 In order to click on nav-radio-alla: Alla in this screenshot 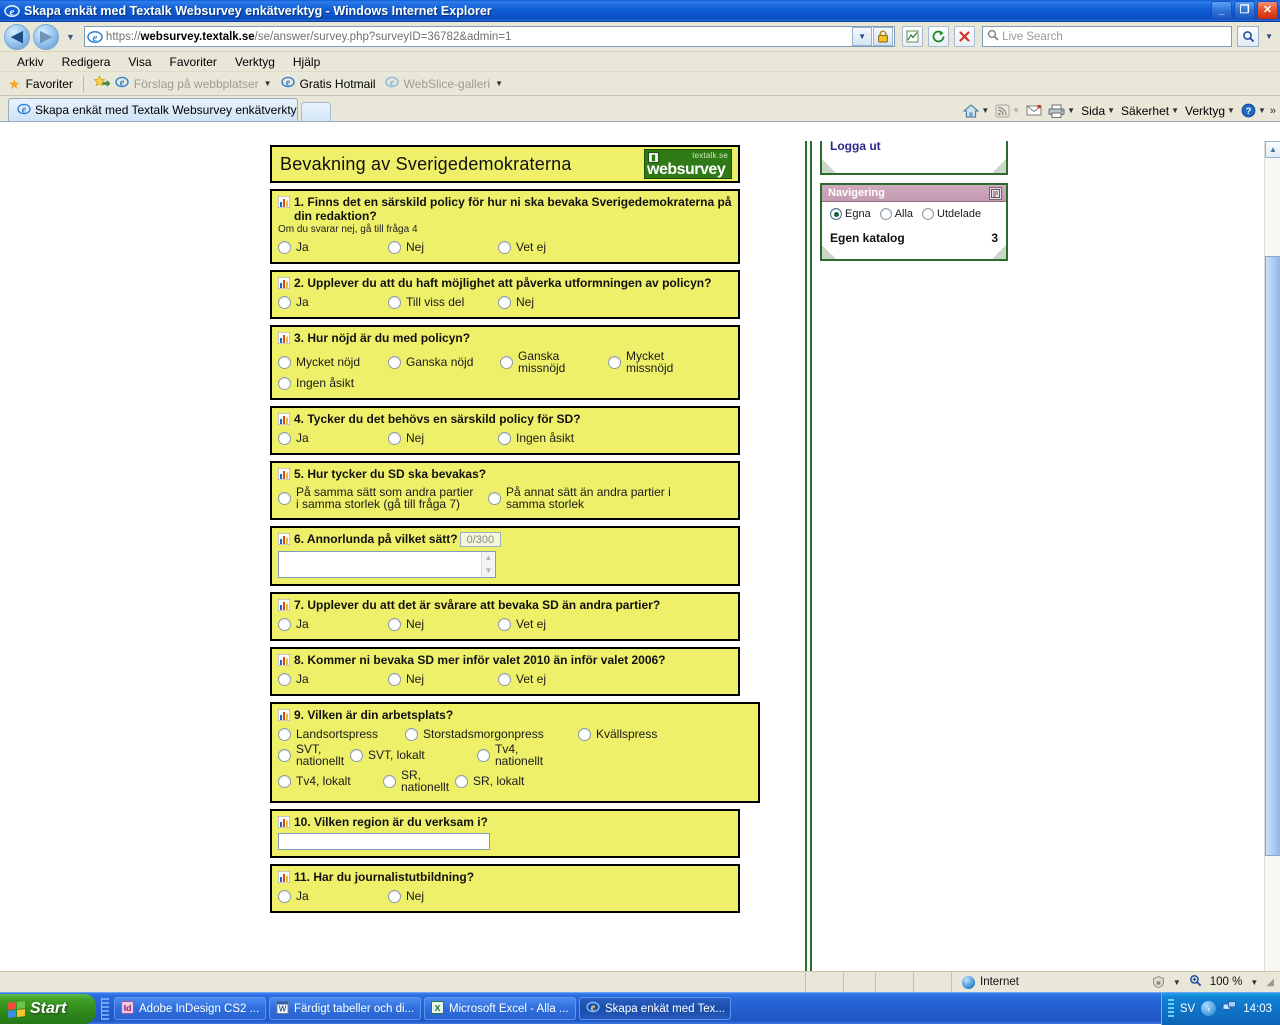, I will do `click(896, 214)`.